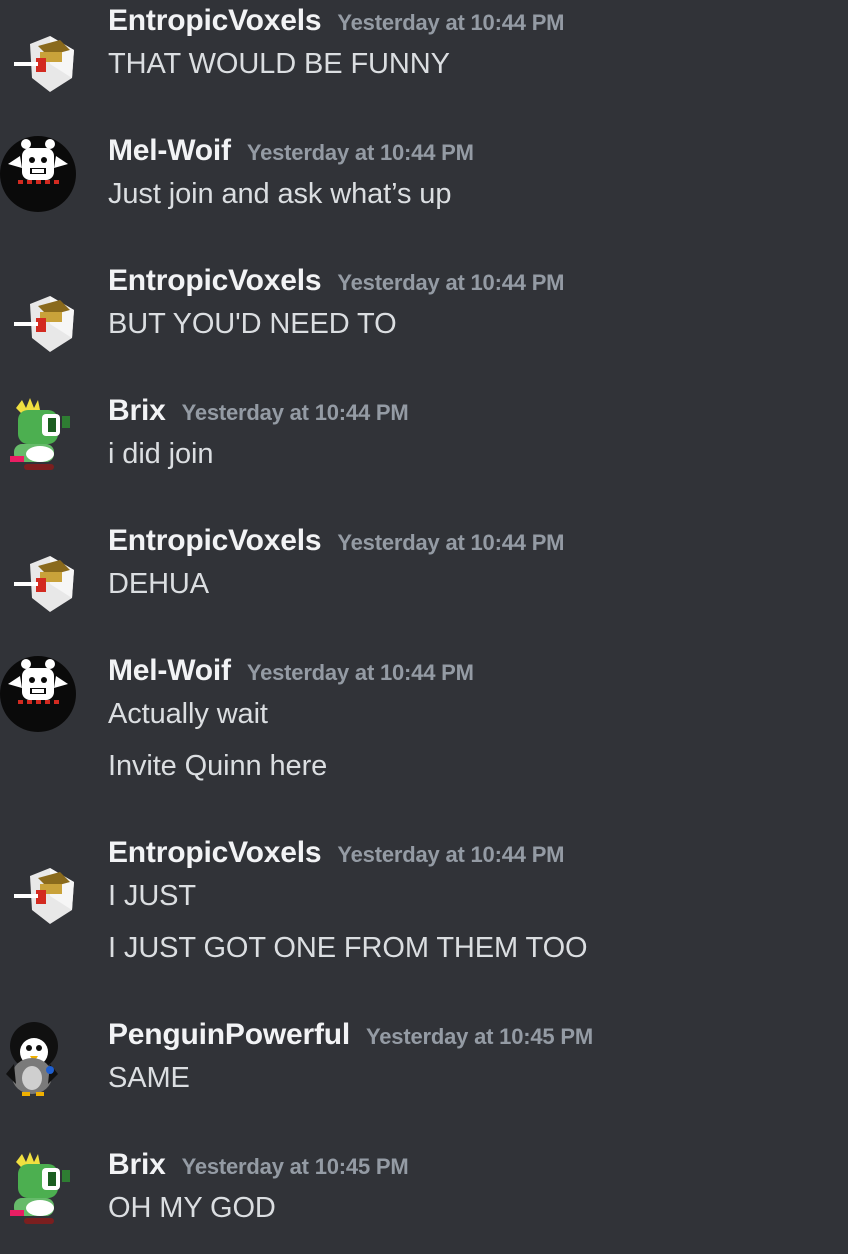  Describe the element at coordinates (279, 64) in the screenshot. I see `message-content: THAT WOULD BE FUNNY` at that location.